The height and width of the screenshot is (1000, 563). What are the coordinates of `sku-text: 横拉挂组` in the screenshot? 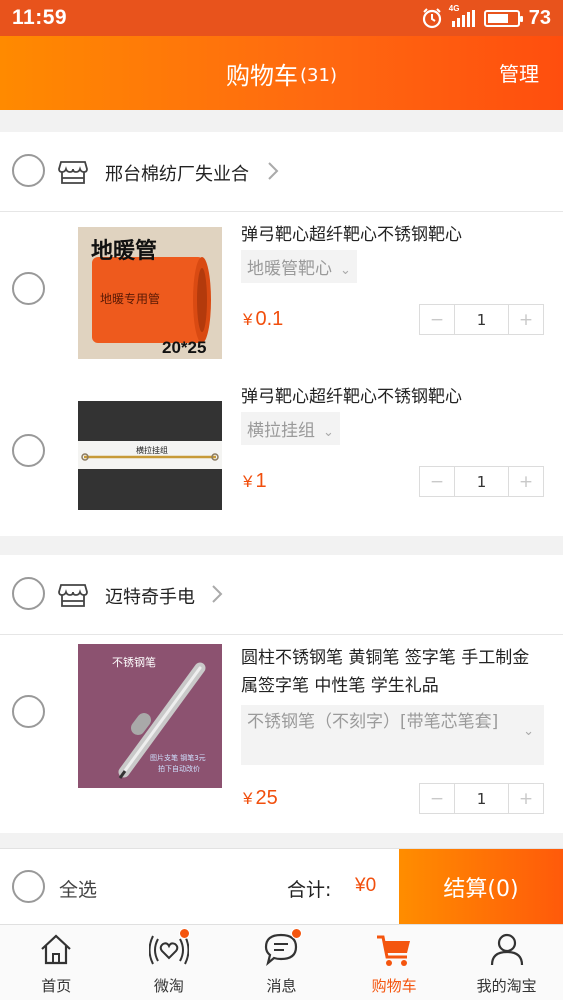 It's located at (281, 431).